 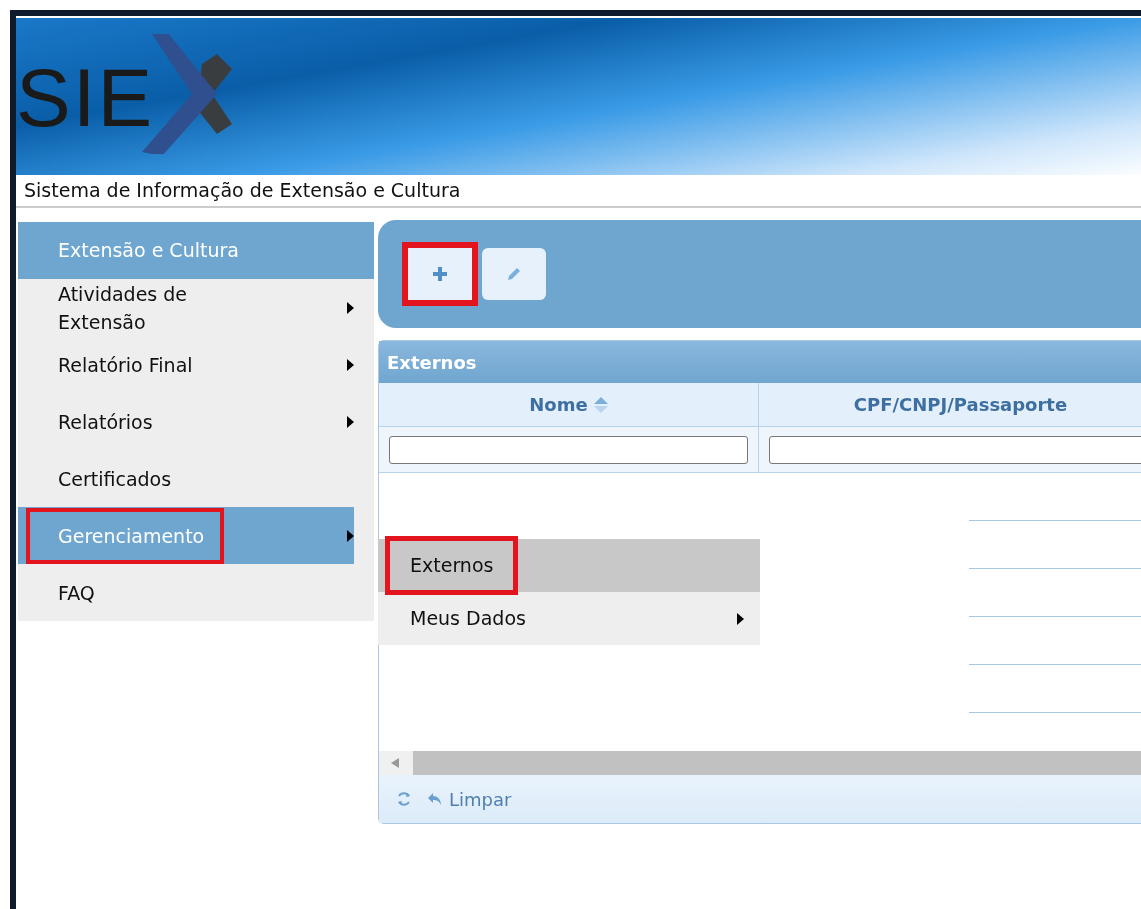 What do you see at coordinates (469, 799) in the screenshot?
I see `clear-button: Limpar` at bounding box center [469, 799].